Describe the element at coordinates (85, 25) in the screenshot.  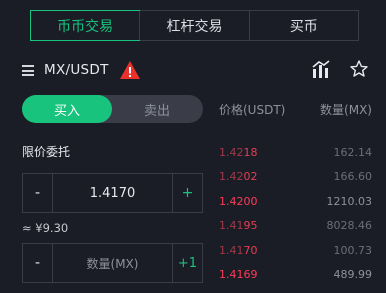
I see `tab-spot-trading: 币币交易` at that location.